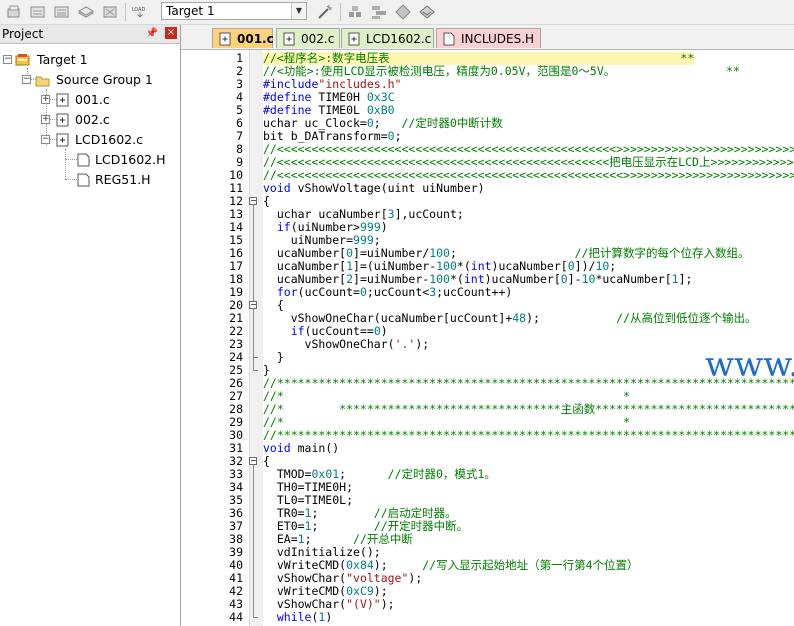  I want to click on pin-icon: 📌, so click(152, 34).